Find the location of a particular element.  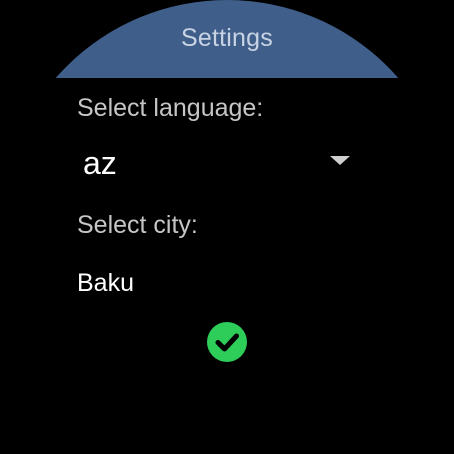

city-field: Baku is located at coordinates (217, 284).